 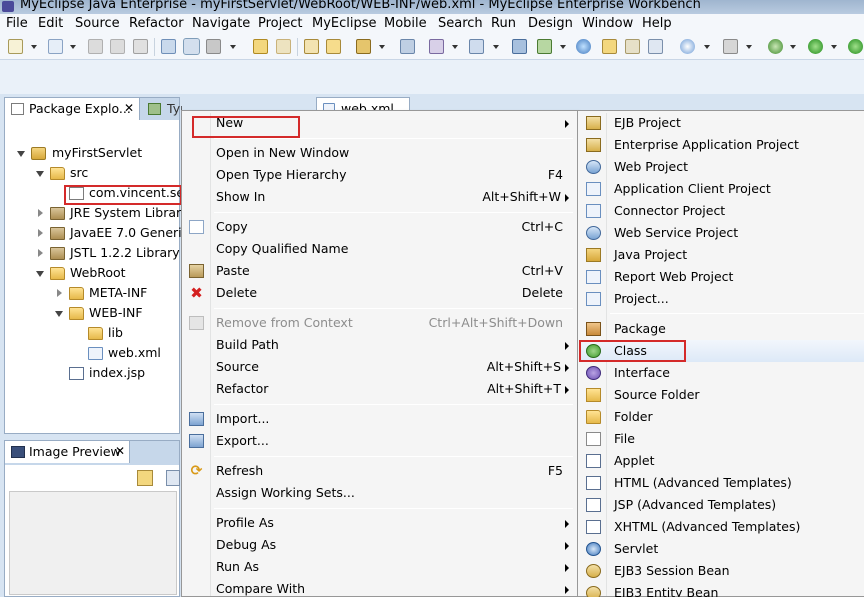 I want to click on menu-mobile: Mobile, so click(x=405, y=23).